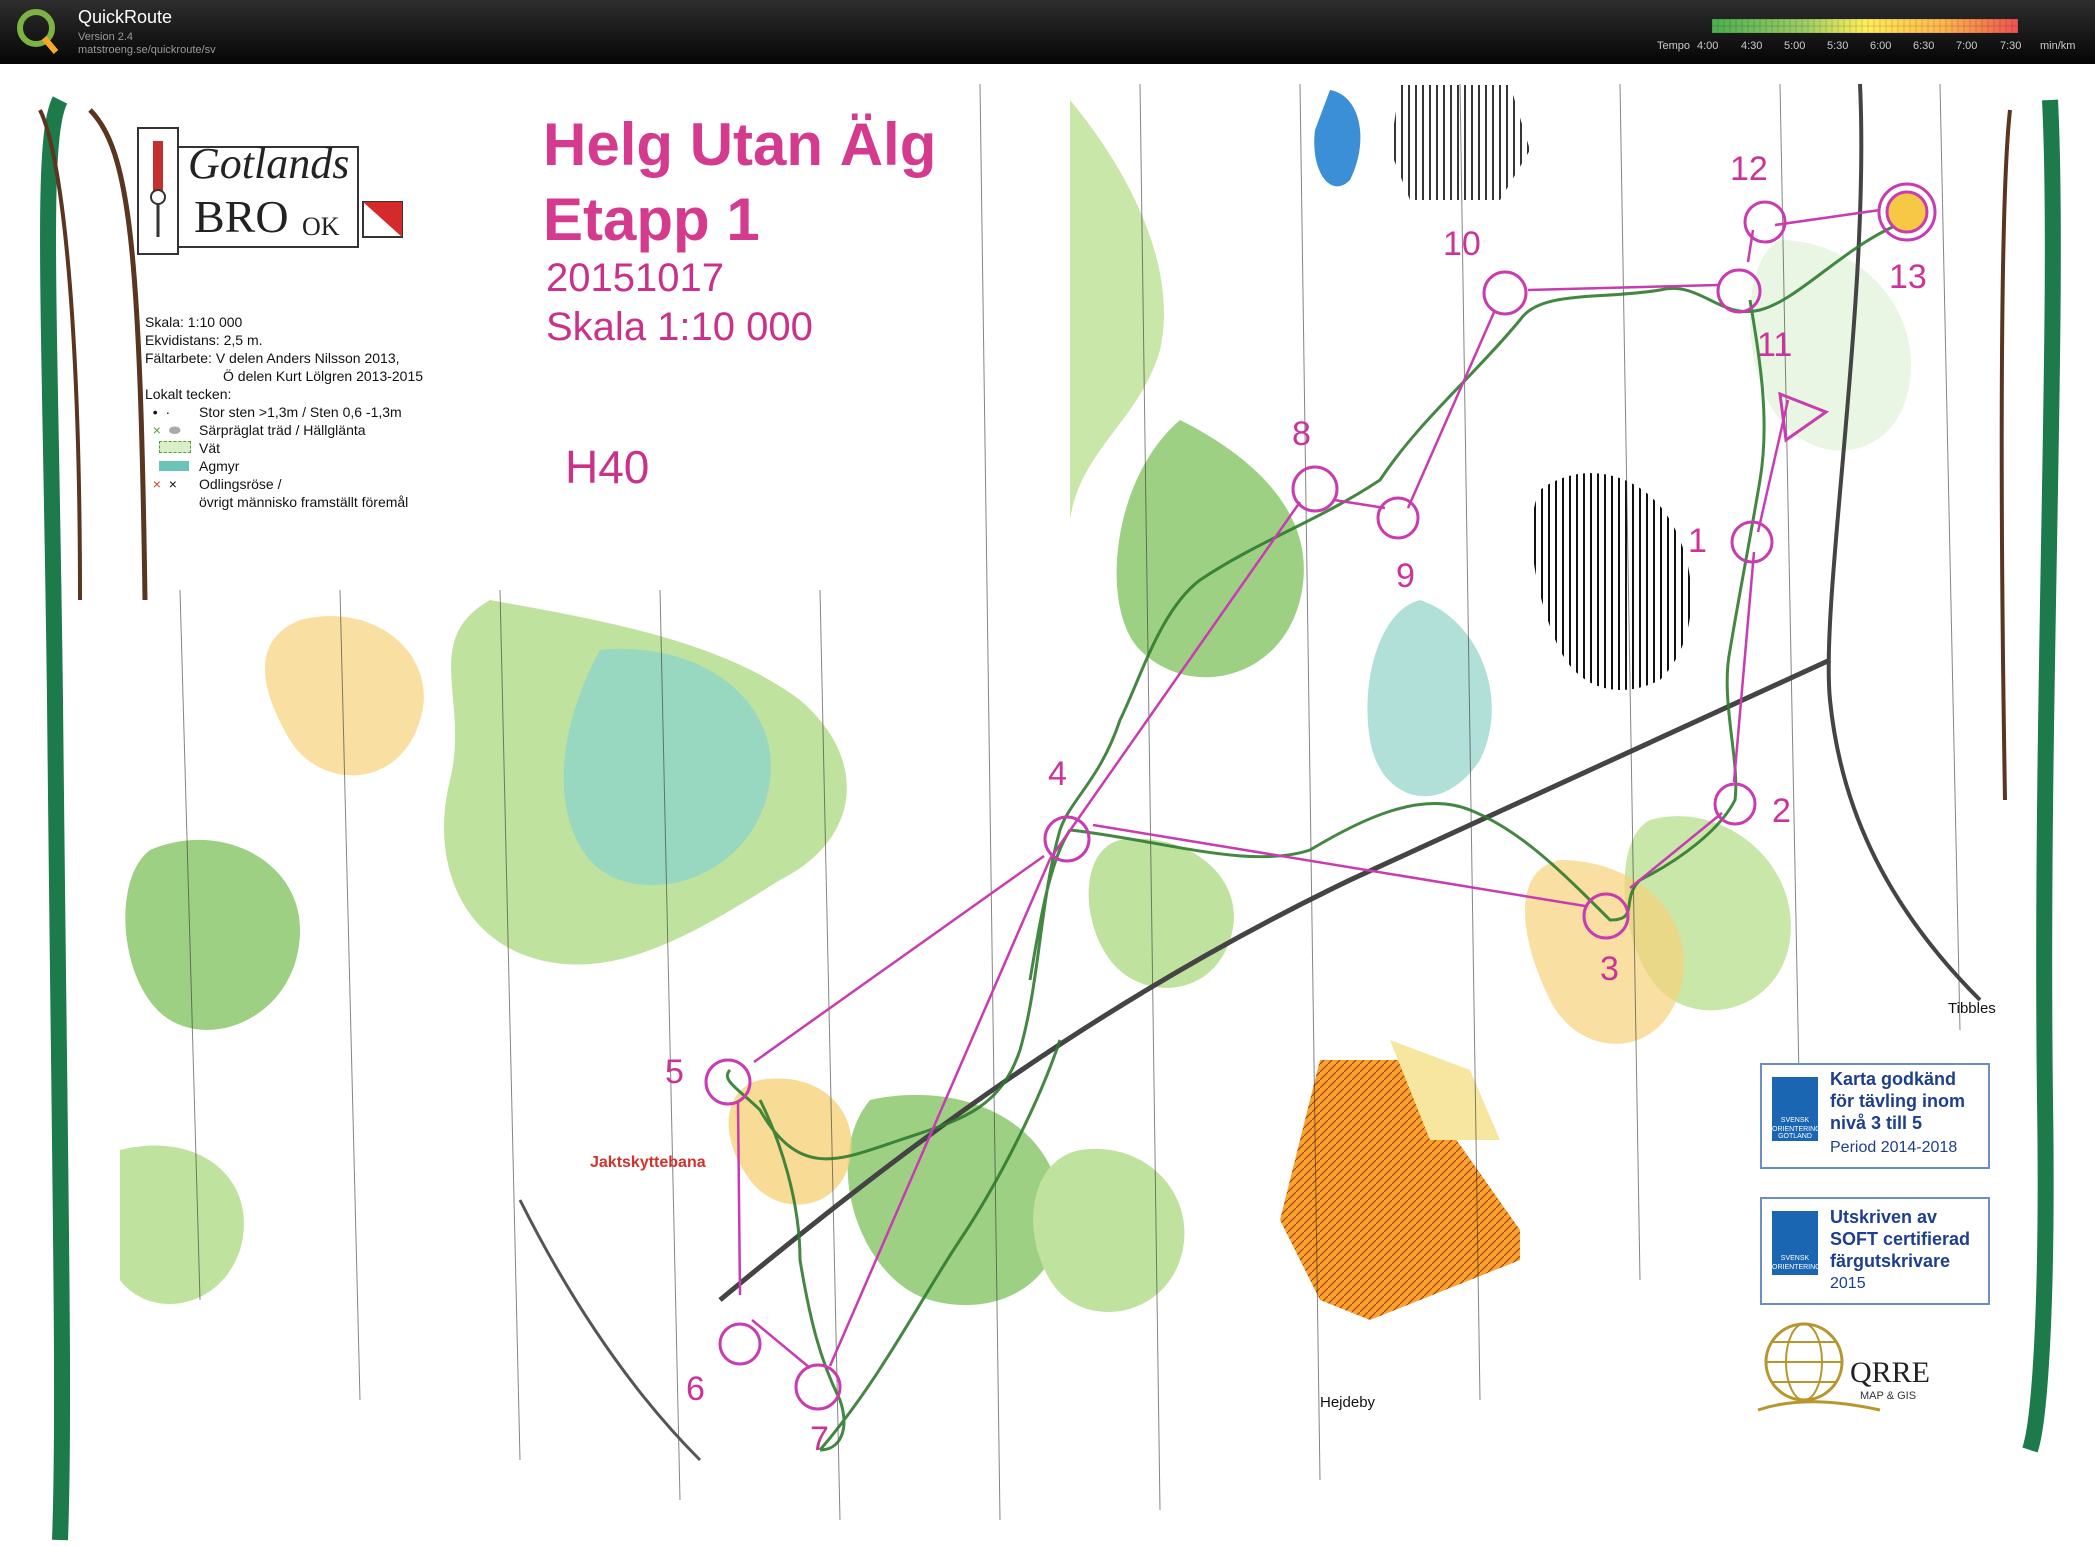  What do you see at coordinates (1890, 1372) in the screenshot?
I see `qrre-wordmark: QRRE` at bounding box center [1890, 1372].